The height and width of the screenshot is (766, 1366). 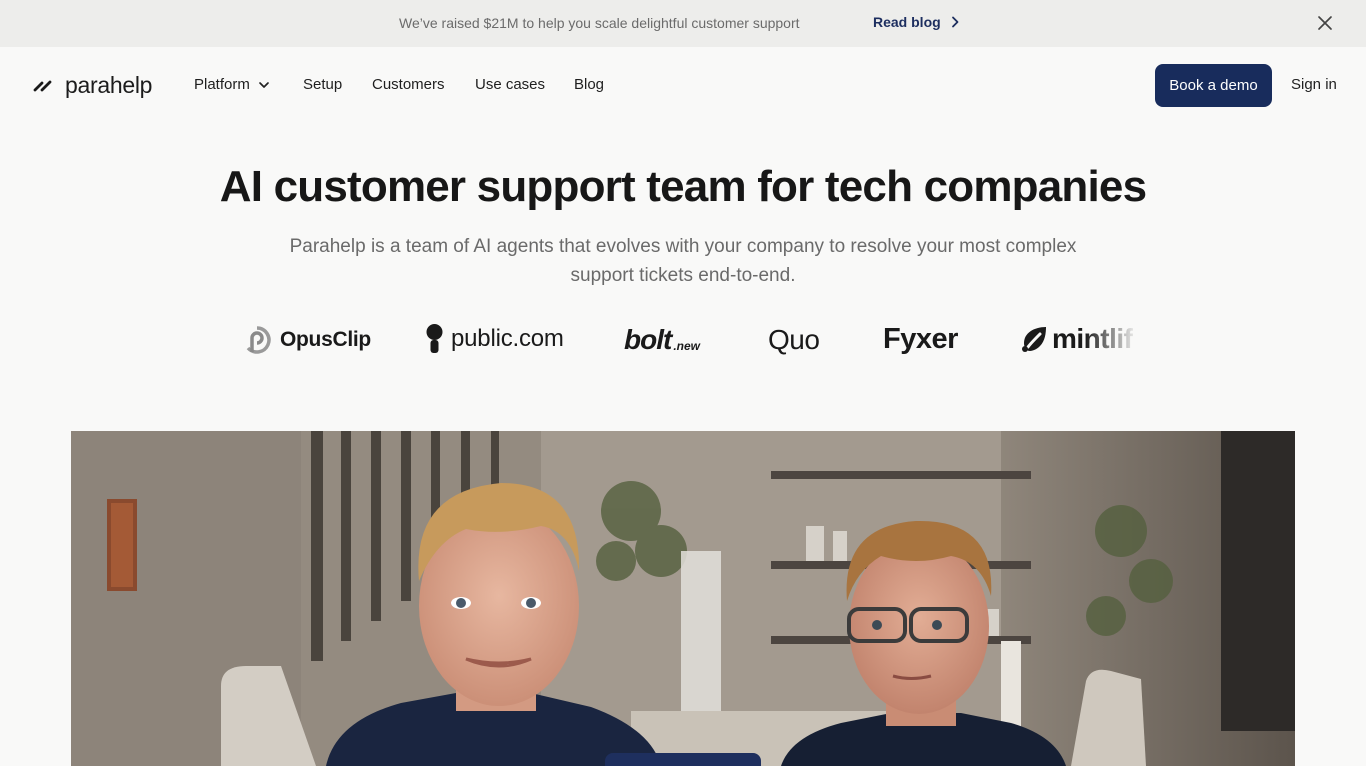 I want to click on logo-bolt: bolt .new, so click(x=662, y=340).